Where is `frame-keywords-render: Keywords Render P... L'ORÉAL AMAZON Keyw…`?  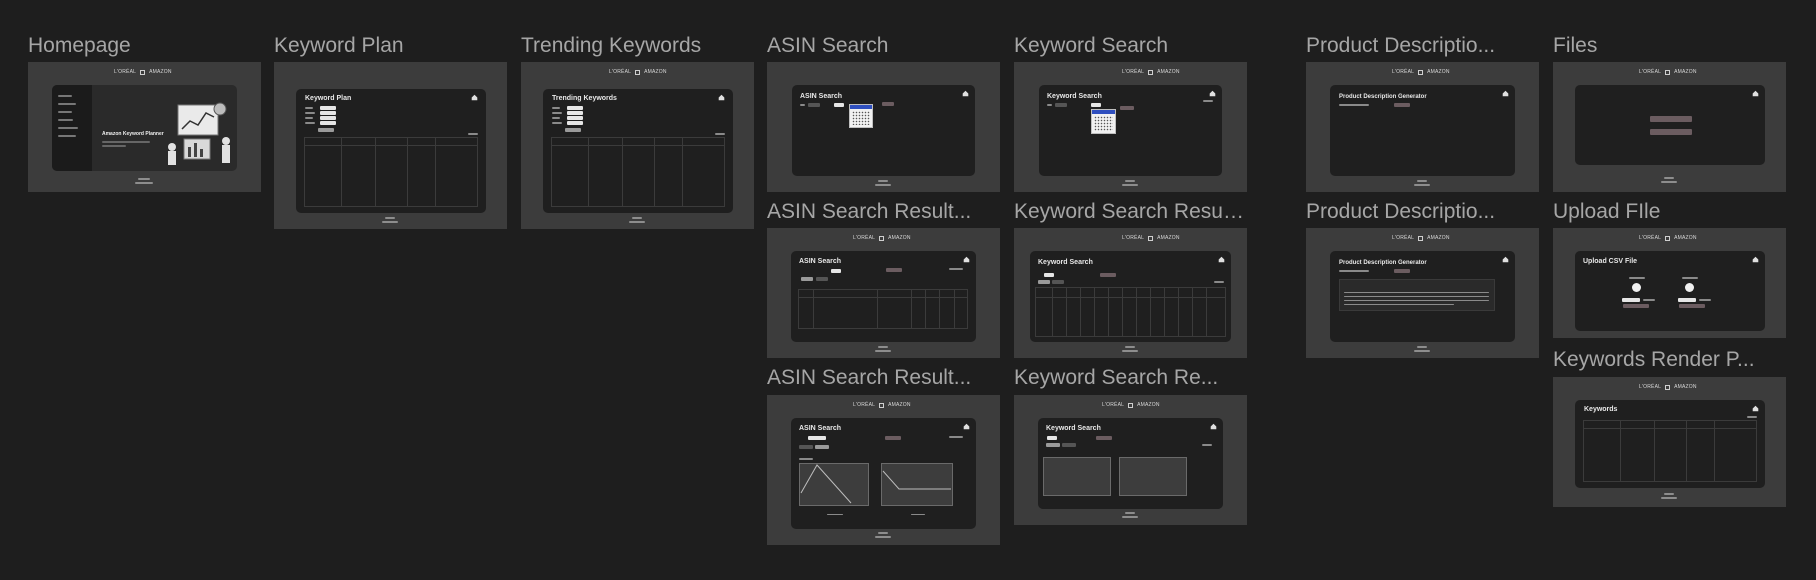 frame-keywords-render: Keywords Render P... L'ORÉAL AMAZON Keyw… is located at coordinates (1669, 428).